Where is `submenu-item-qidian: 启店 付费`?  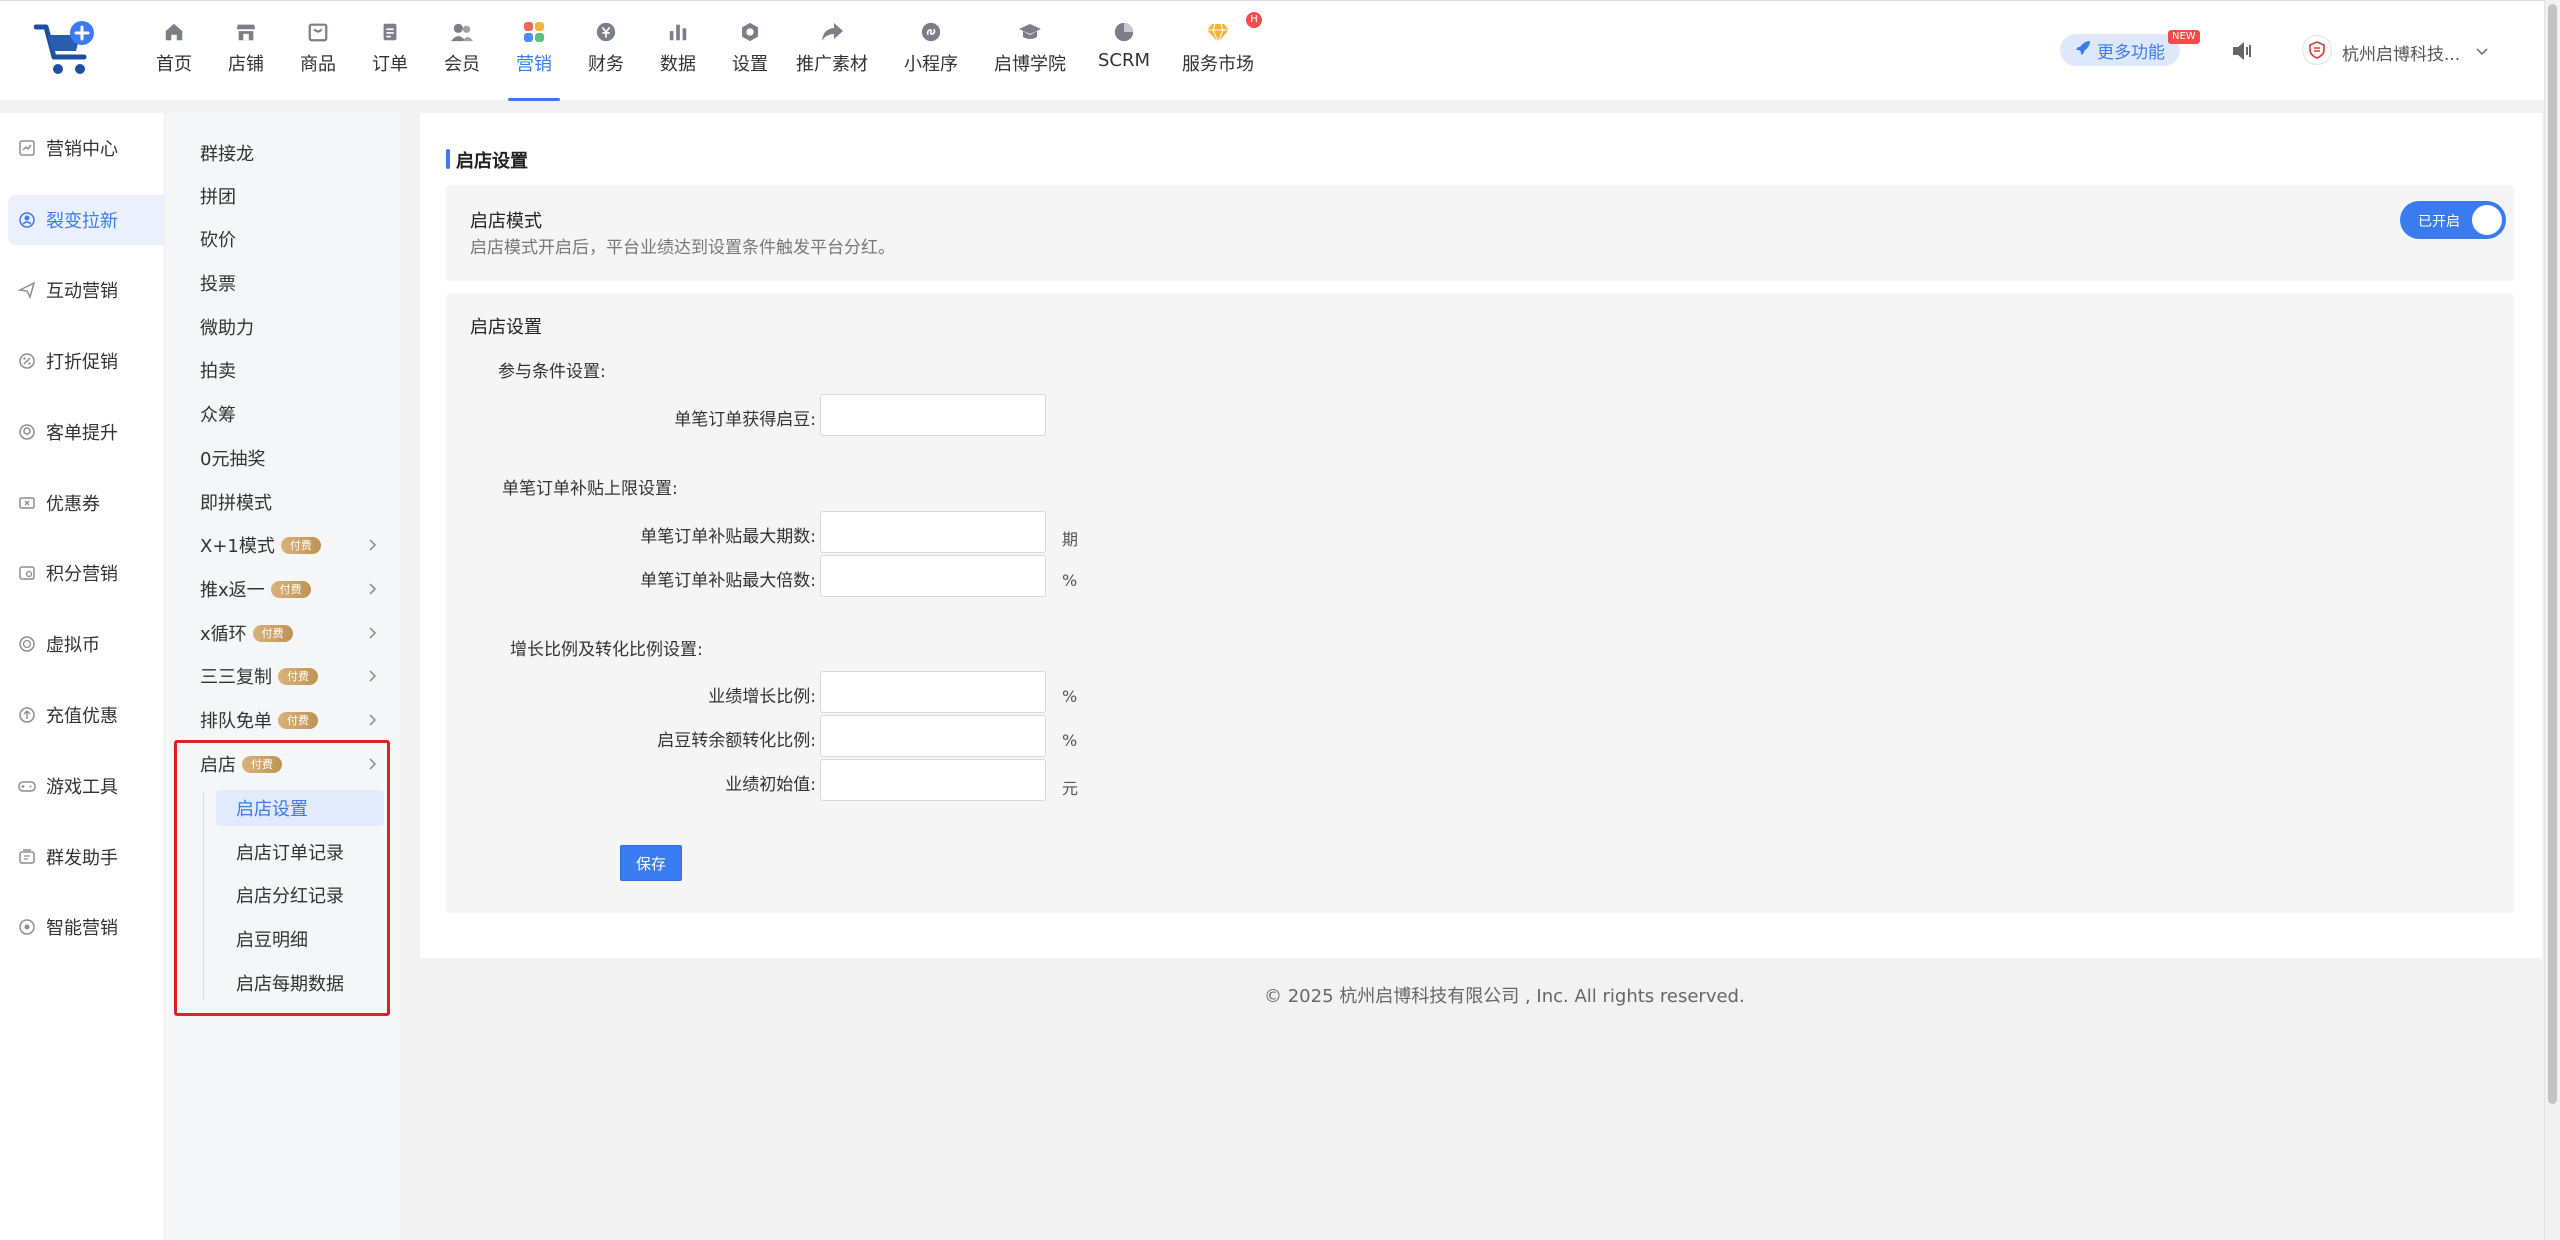
submenu-item-qidian: 启店 付费 is located at coordinates (290, 764).